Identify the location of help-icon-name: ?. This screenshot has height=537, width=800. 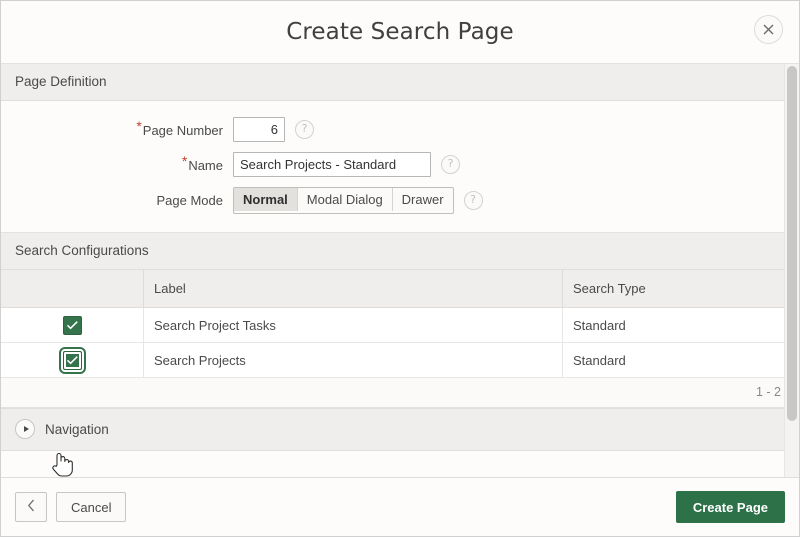
(450, 164).